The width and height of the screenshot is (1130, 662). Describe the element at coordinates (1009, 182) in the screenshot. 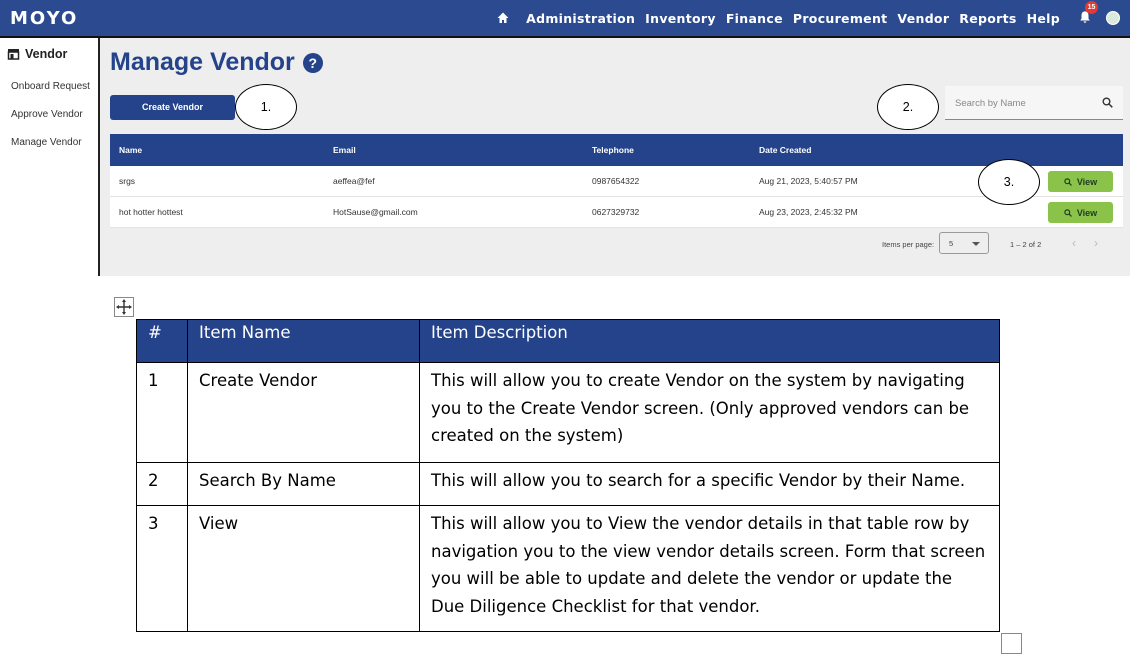

I see `callout-3: 3.` at that location.